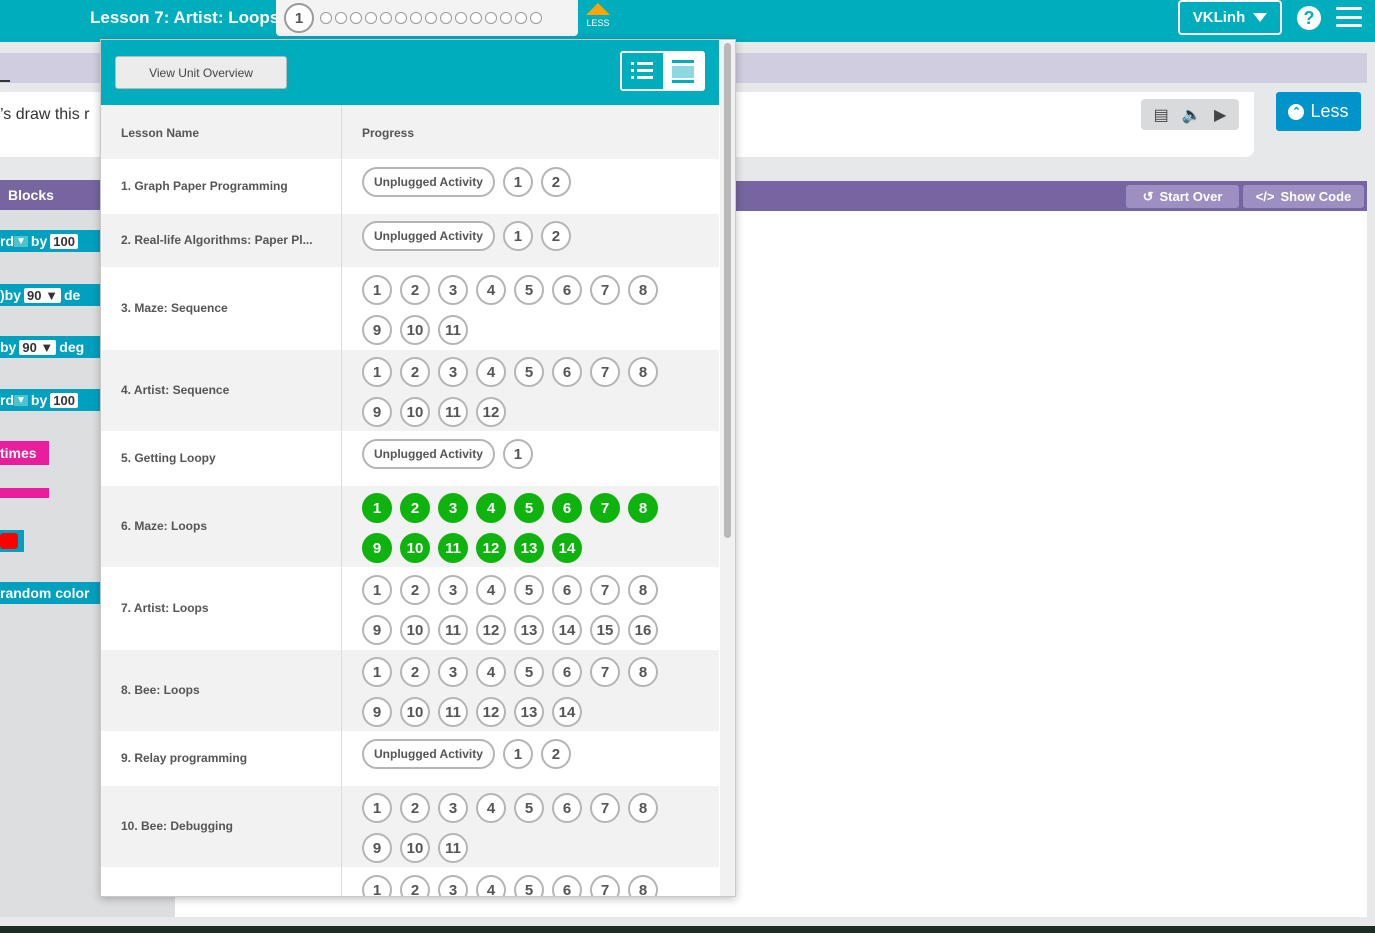  What do you see at coordinates (727, 290) in the screenshot?
I see `scrollbar-thumb` at bounding box center [727, 290].